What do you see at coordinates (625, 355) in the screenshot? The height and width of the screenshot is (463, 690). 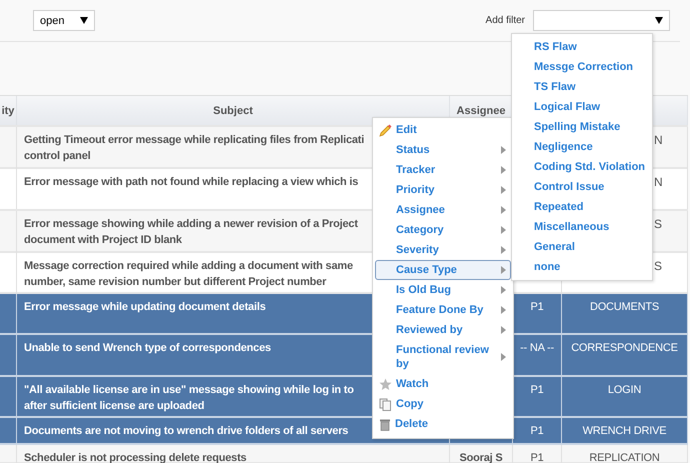 I see `category-cell: CORRESPONDENCE` at bounding box center [625, 355].